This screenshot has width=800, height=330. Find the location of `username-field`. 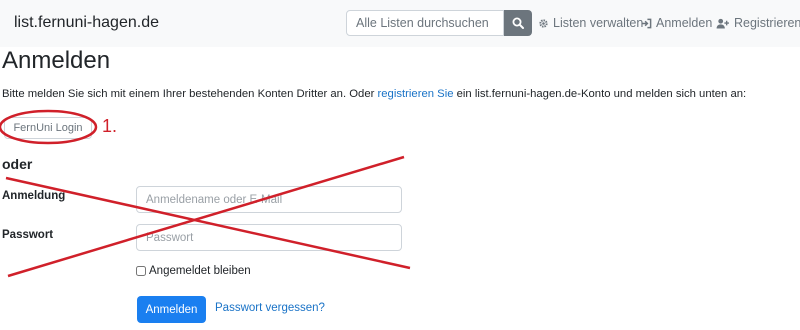

username-field is located at coordinates (269, 199).